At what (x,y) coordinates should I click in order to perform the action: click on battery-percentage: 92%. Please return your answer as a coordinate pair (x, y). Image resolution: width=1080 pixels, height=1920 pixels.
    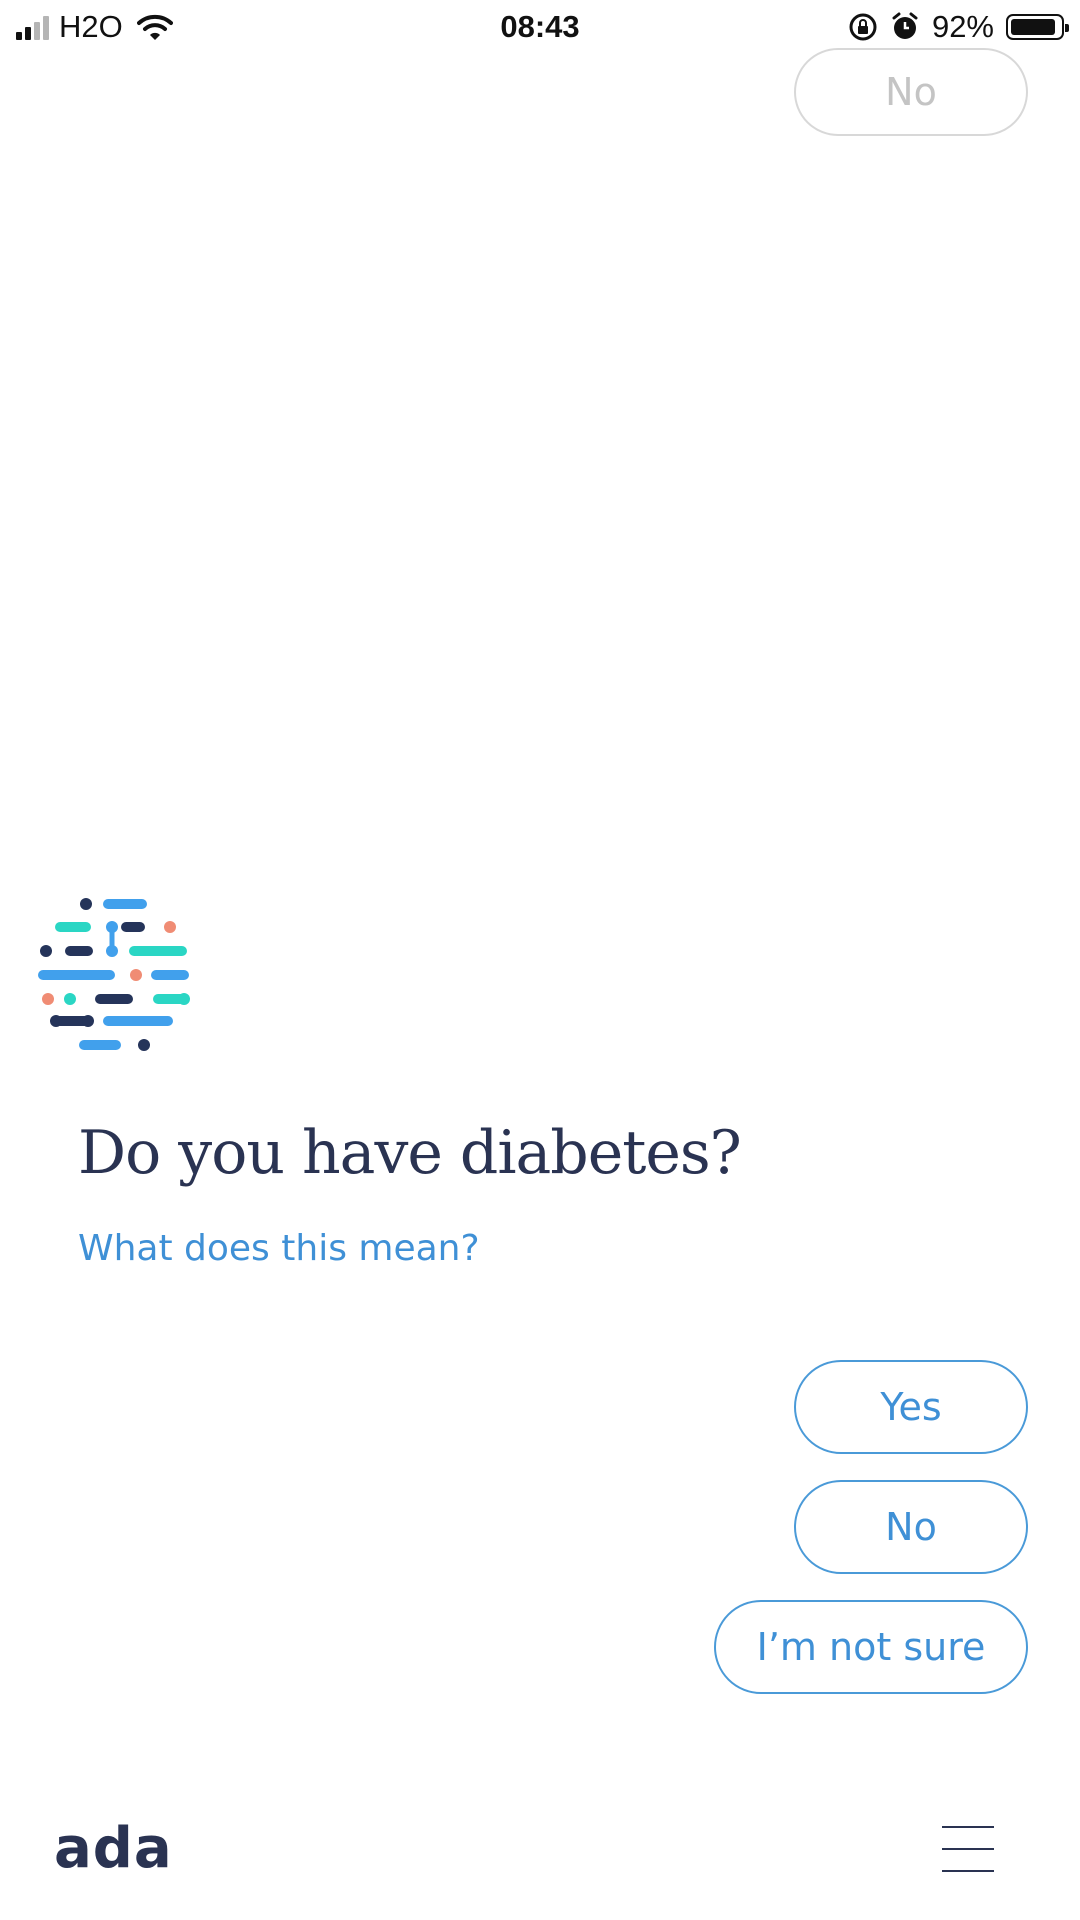
    Looking at the image, I should click on (962, 26).